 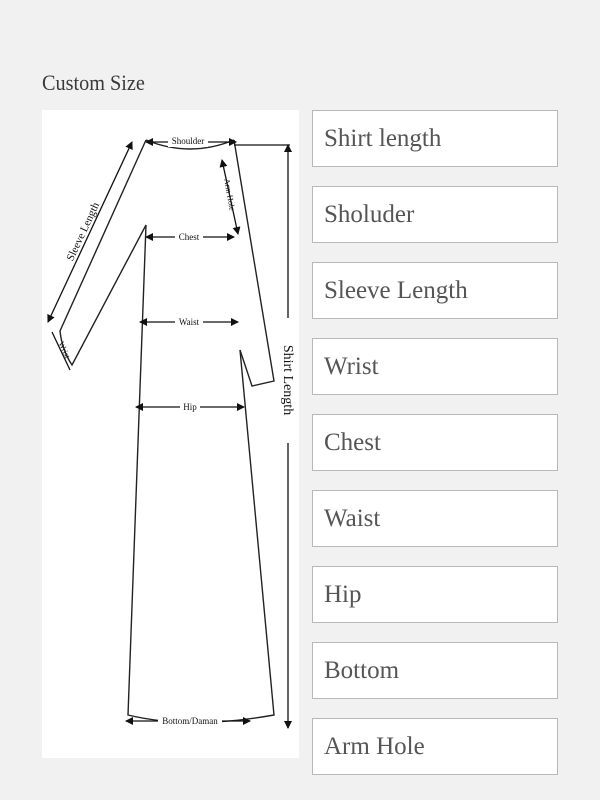 What do you see at coordinates (435, 518) in the screenshot?
I see `waist-input` at bounding box center [435, 518].